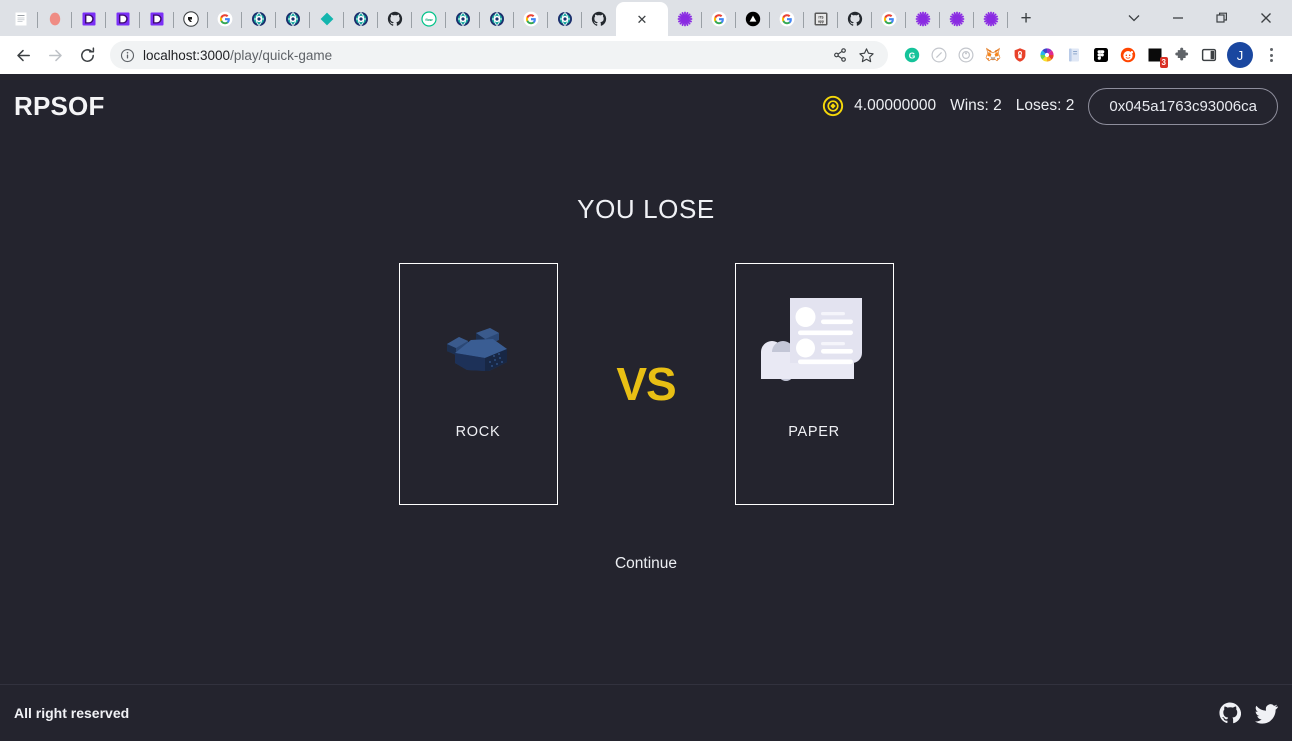 The width and height of the screenshot is (1292, 741). I want to click on minimize-icon, so click(1178, 18).